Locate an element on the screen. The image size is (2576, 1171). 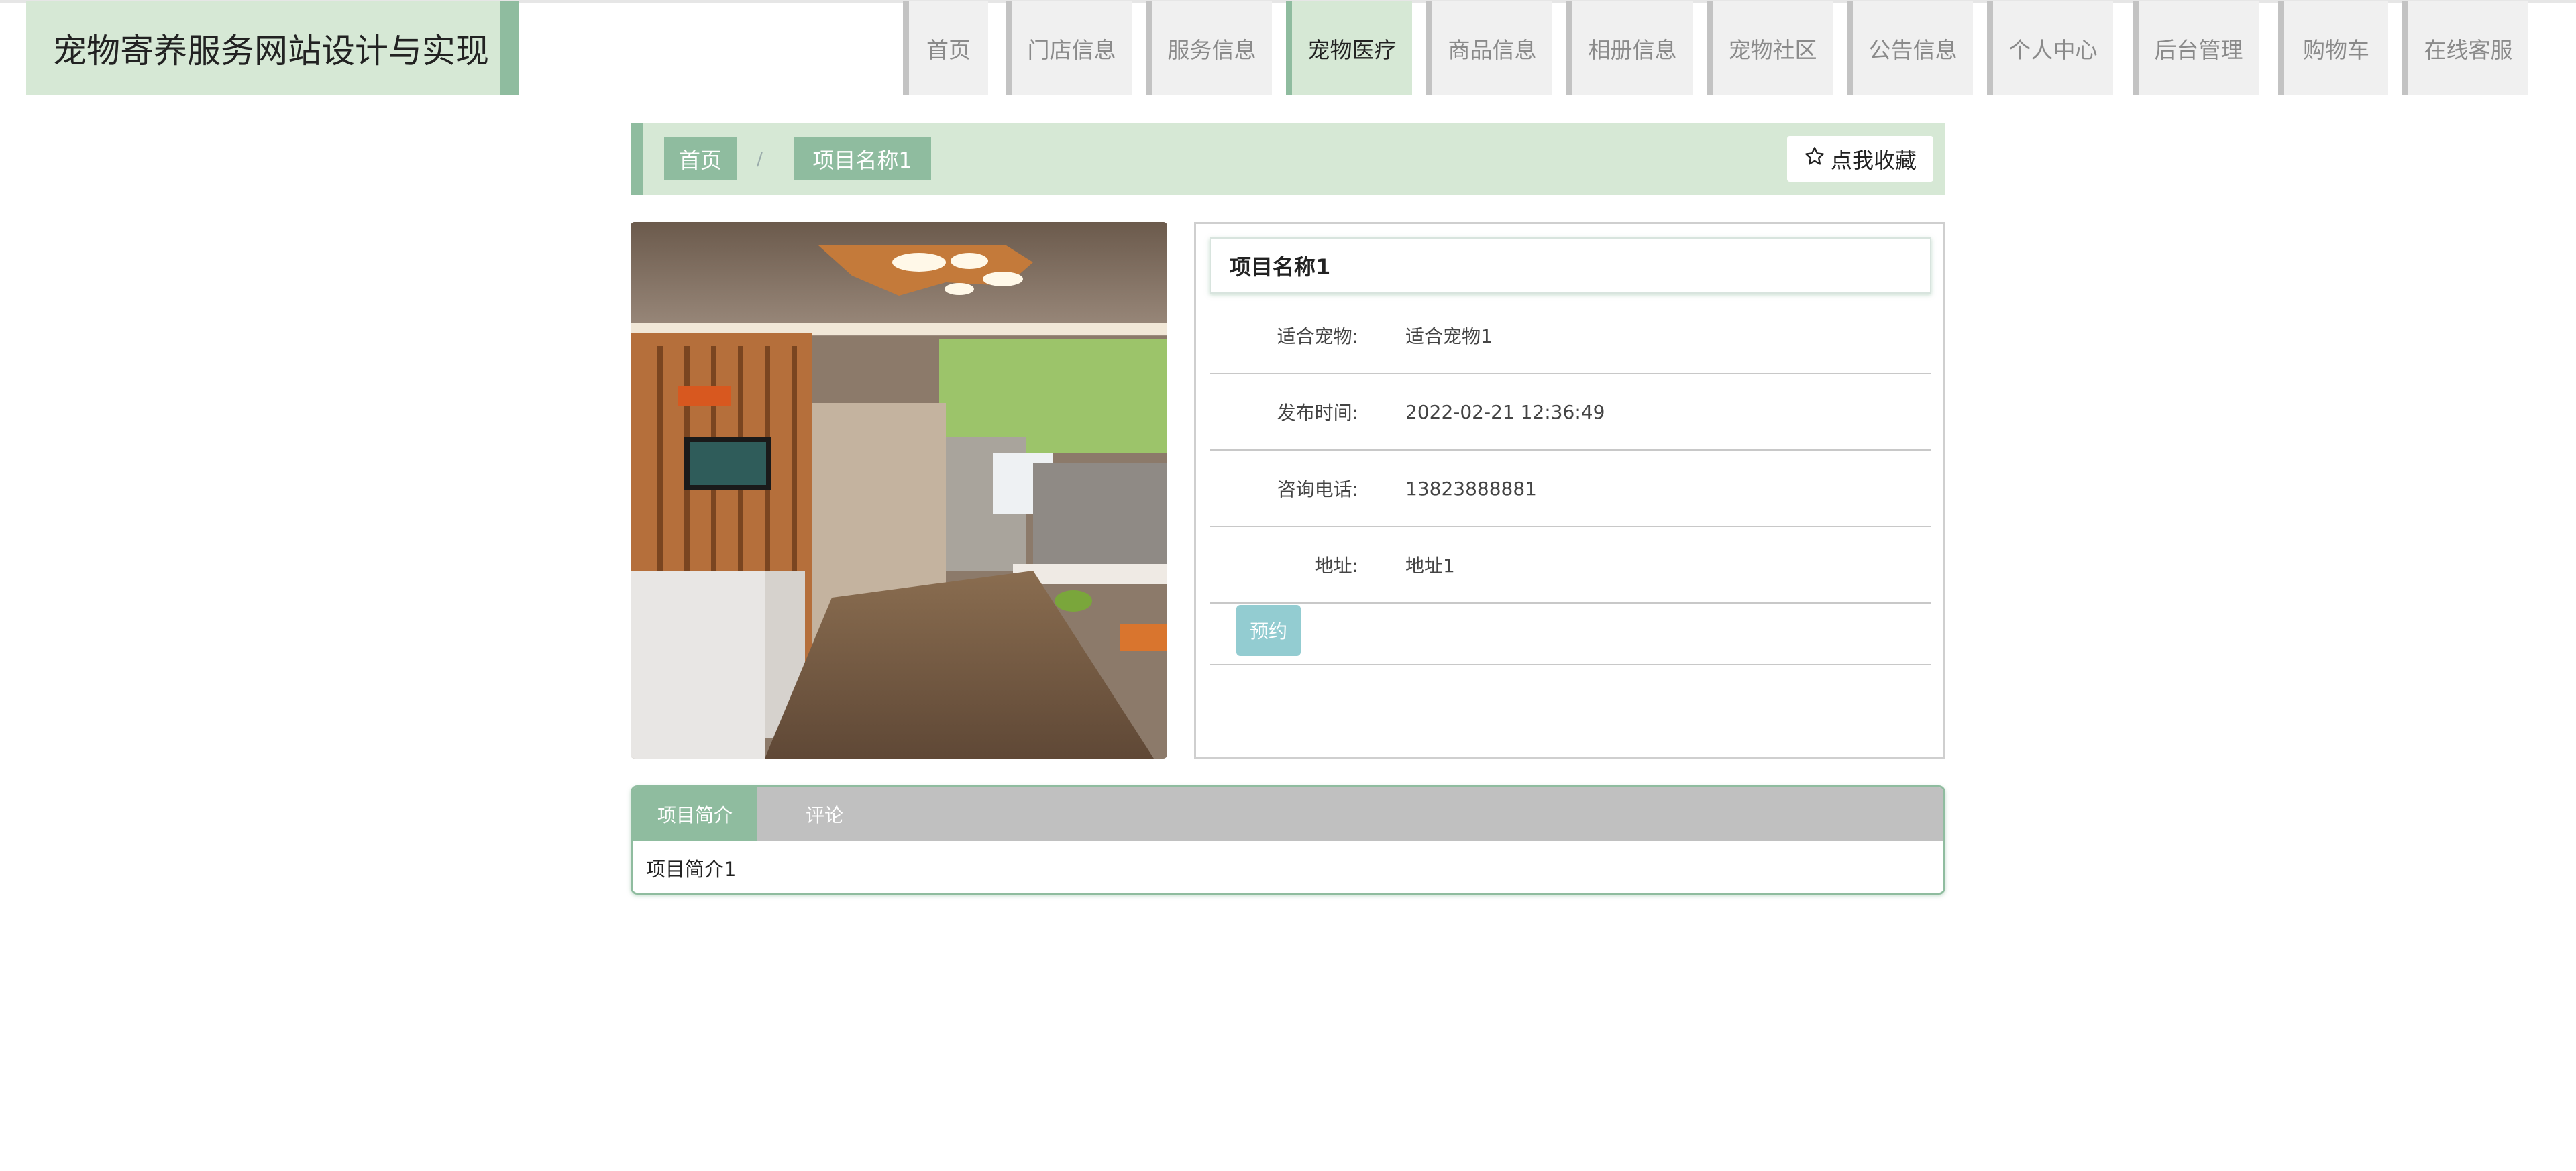
breadcrumb-current: 项目名称1 is located at coordinates (862, 158).